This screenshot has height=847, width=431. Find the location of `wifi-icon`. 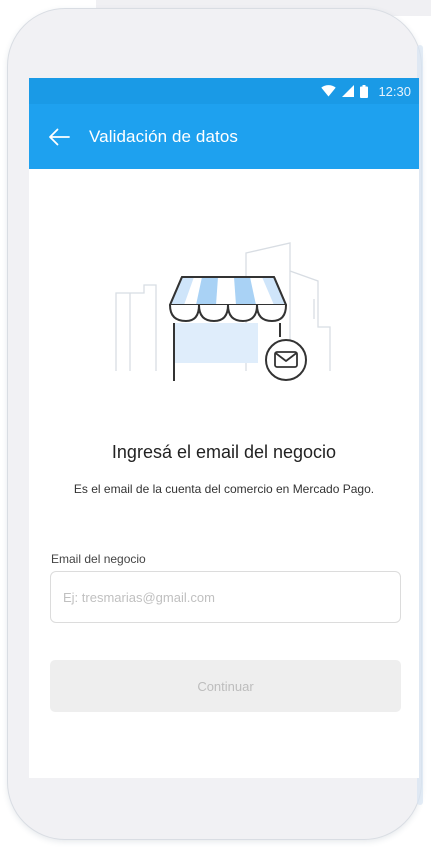

wifi-icon is located at coordinates (329, 91).